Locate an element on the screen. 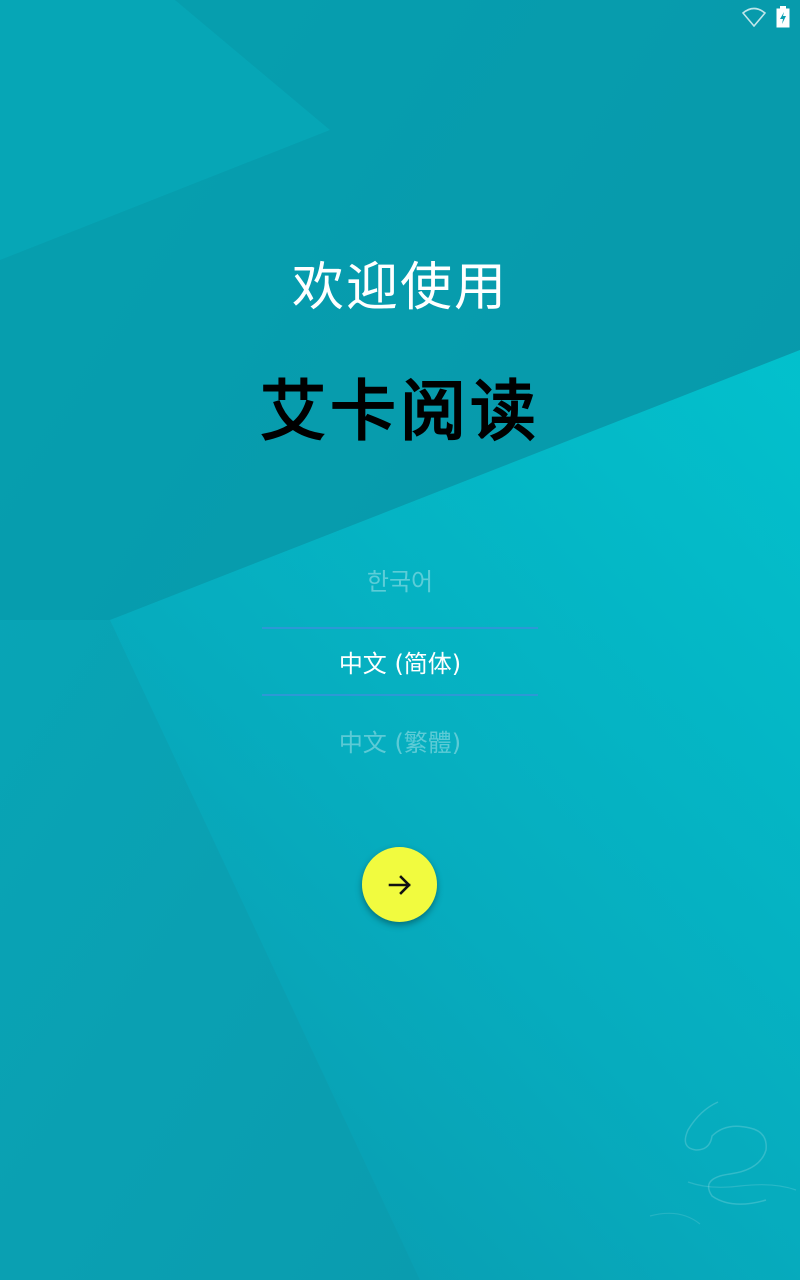  background-doodle is located at coordinates (723, 1163).